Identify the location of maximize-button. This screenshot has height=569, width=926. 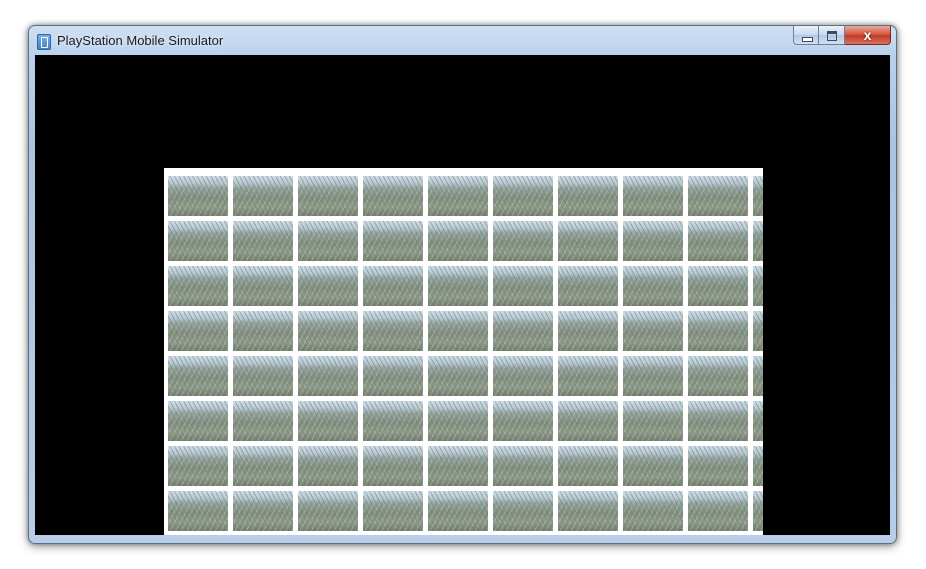
(832, 35).